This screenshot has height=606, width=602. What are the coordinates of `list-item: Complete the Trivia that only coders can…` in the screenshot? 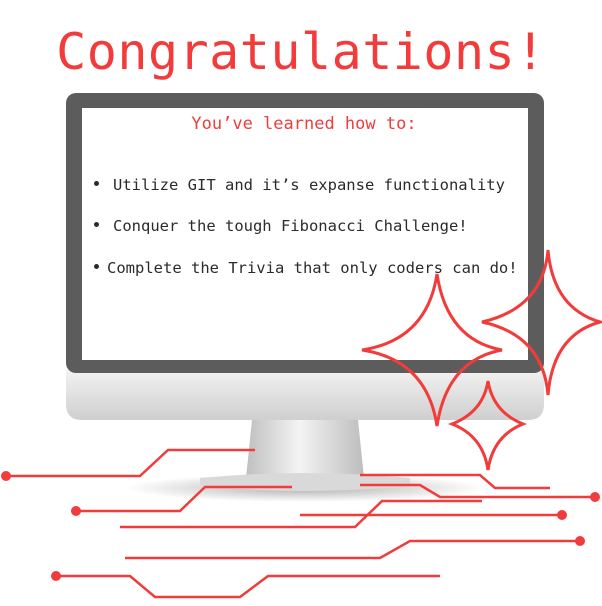 It's located at (306, 268).